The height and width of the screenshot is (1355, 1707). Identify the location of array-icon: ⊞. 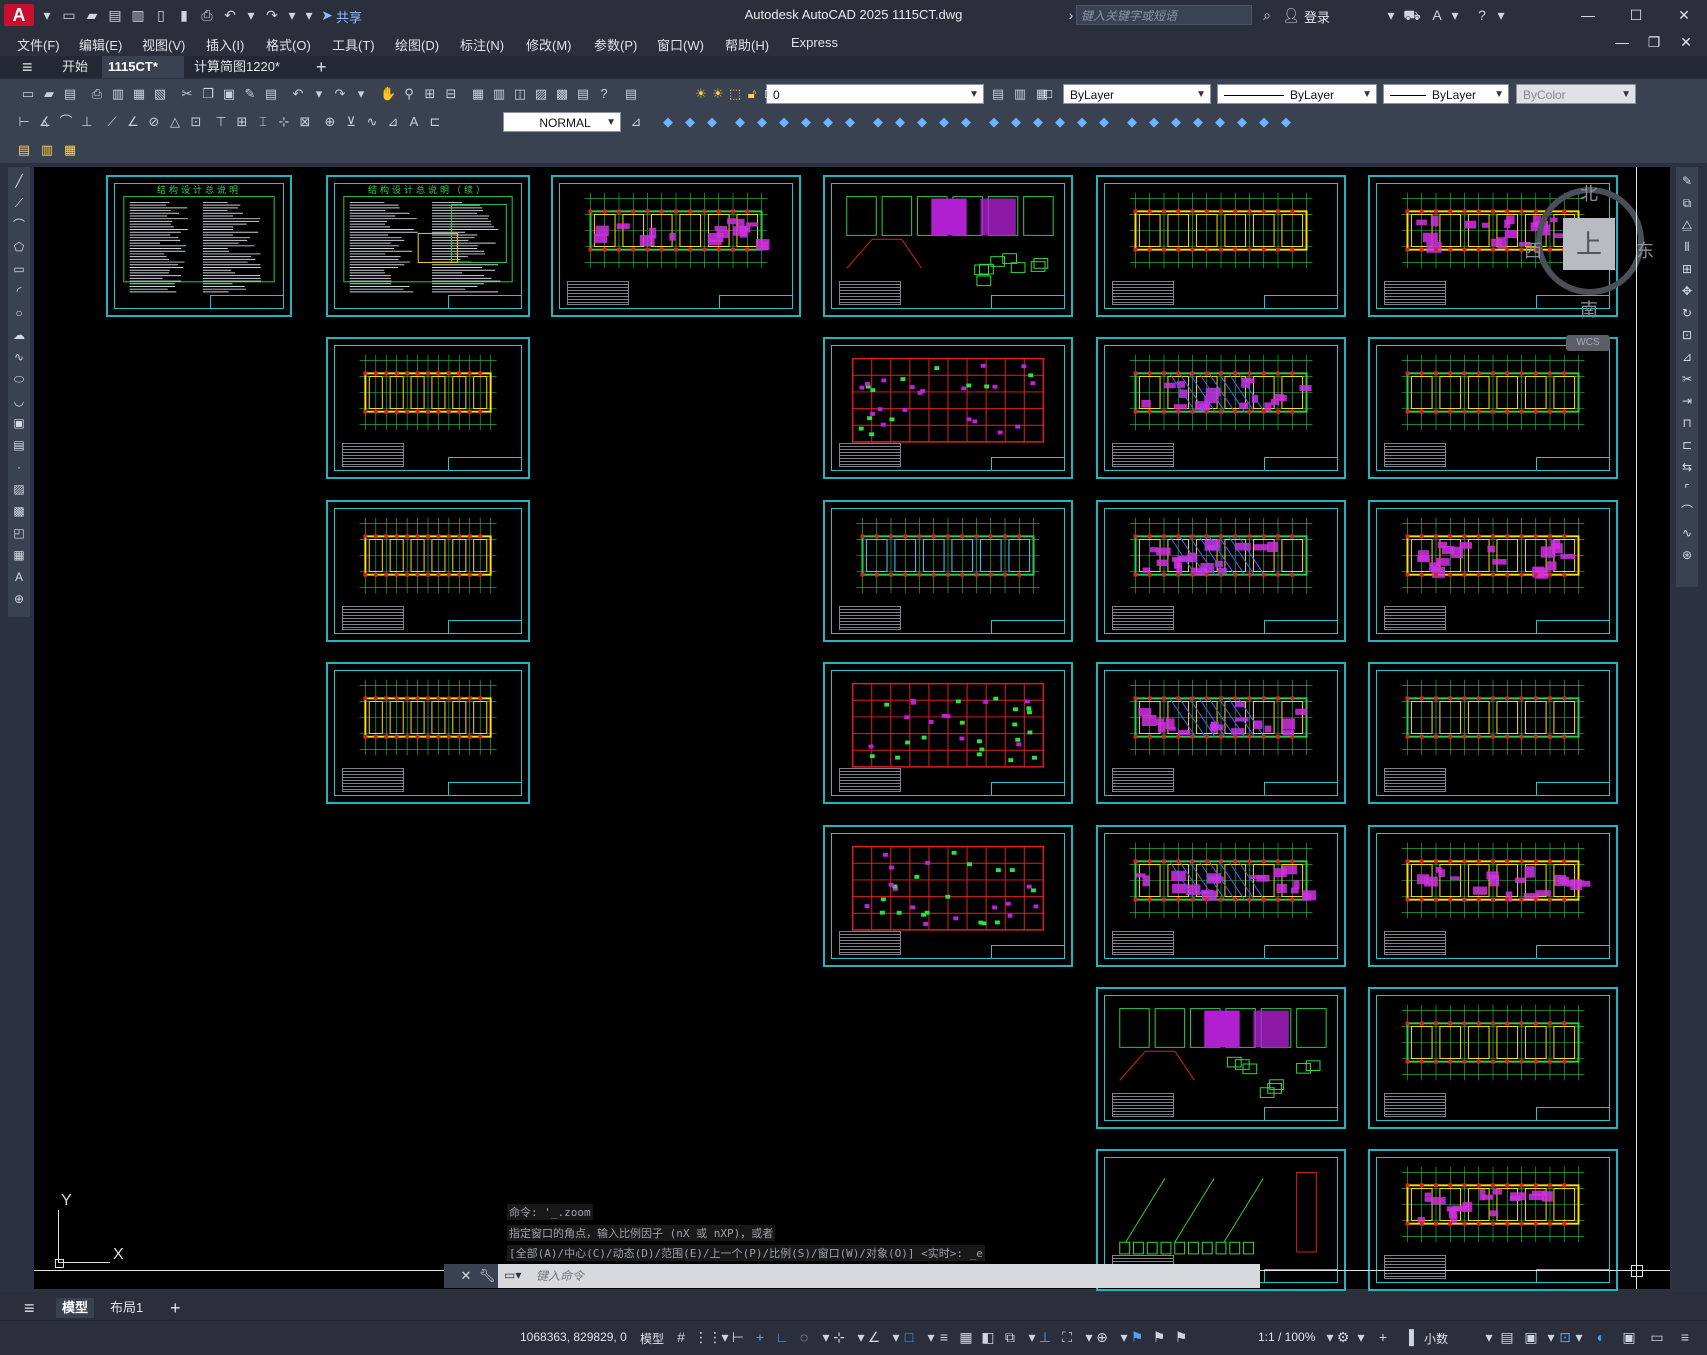
(1687, 269).